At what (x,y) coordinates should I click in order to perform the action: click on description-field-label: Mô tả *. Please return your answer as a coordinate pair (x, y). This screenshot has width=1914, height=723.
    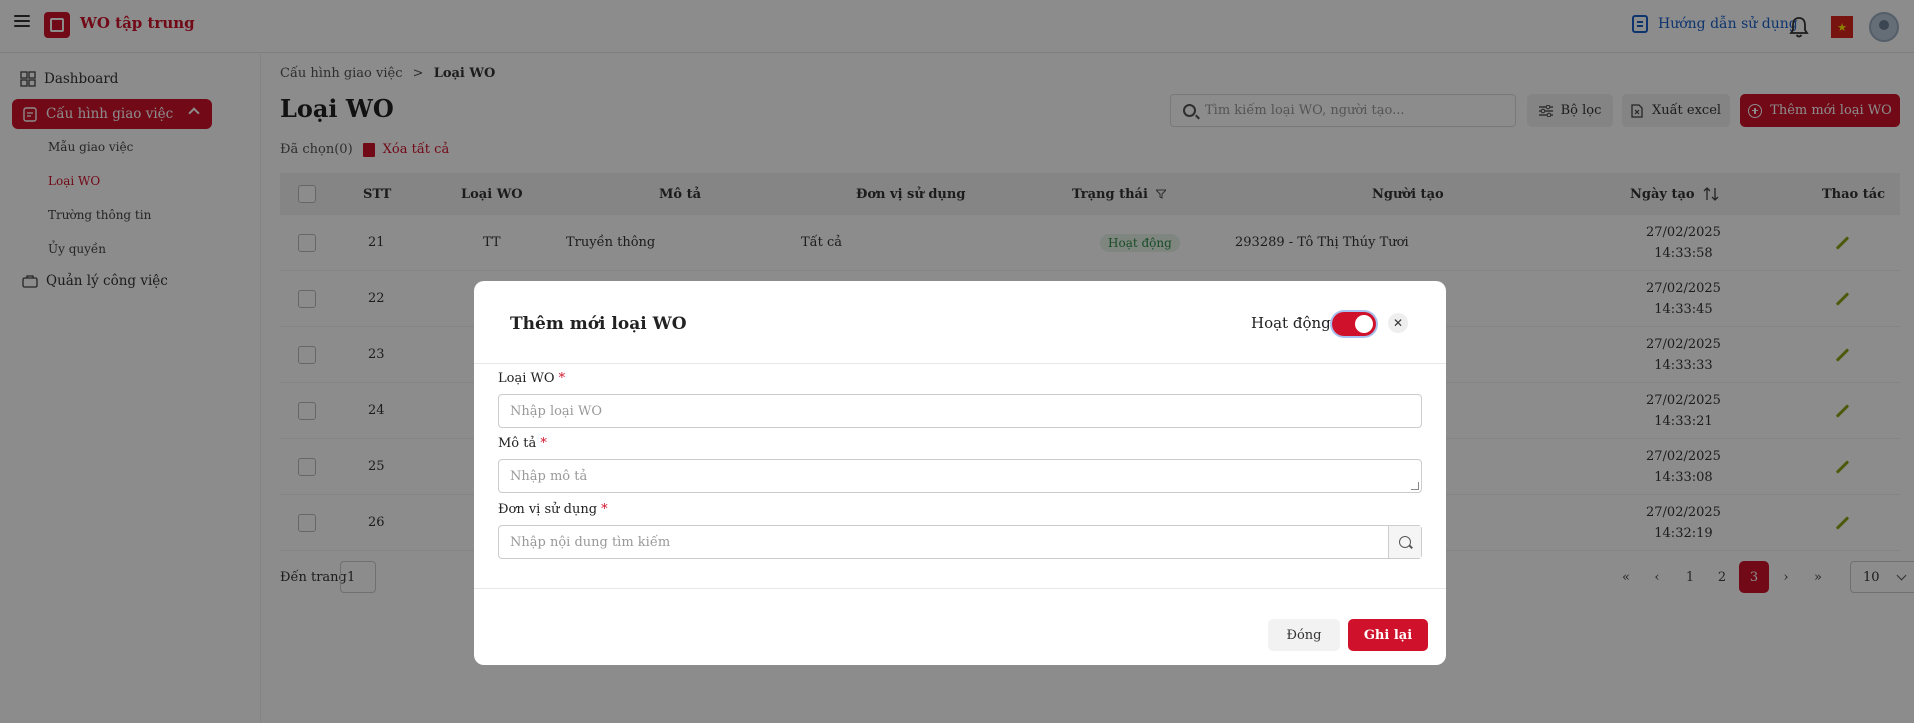
    Looking at the image, I should click on (522, 443).